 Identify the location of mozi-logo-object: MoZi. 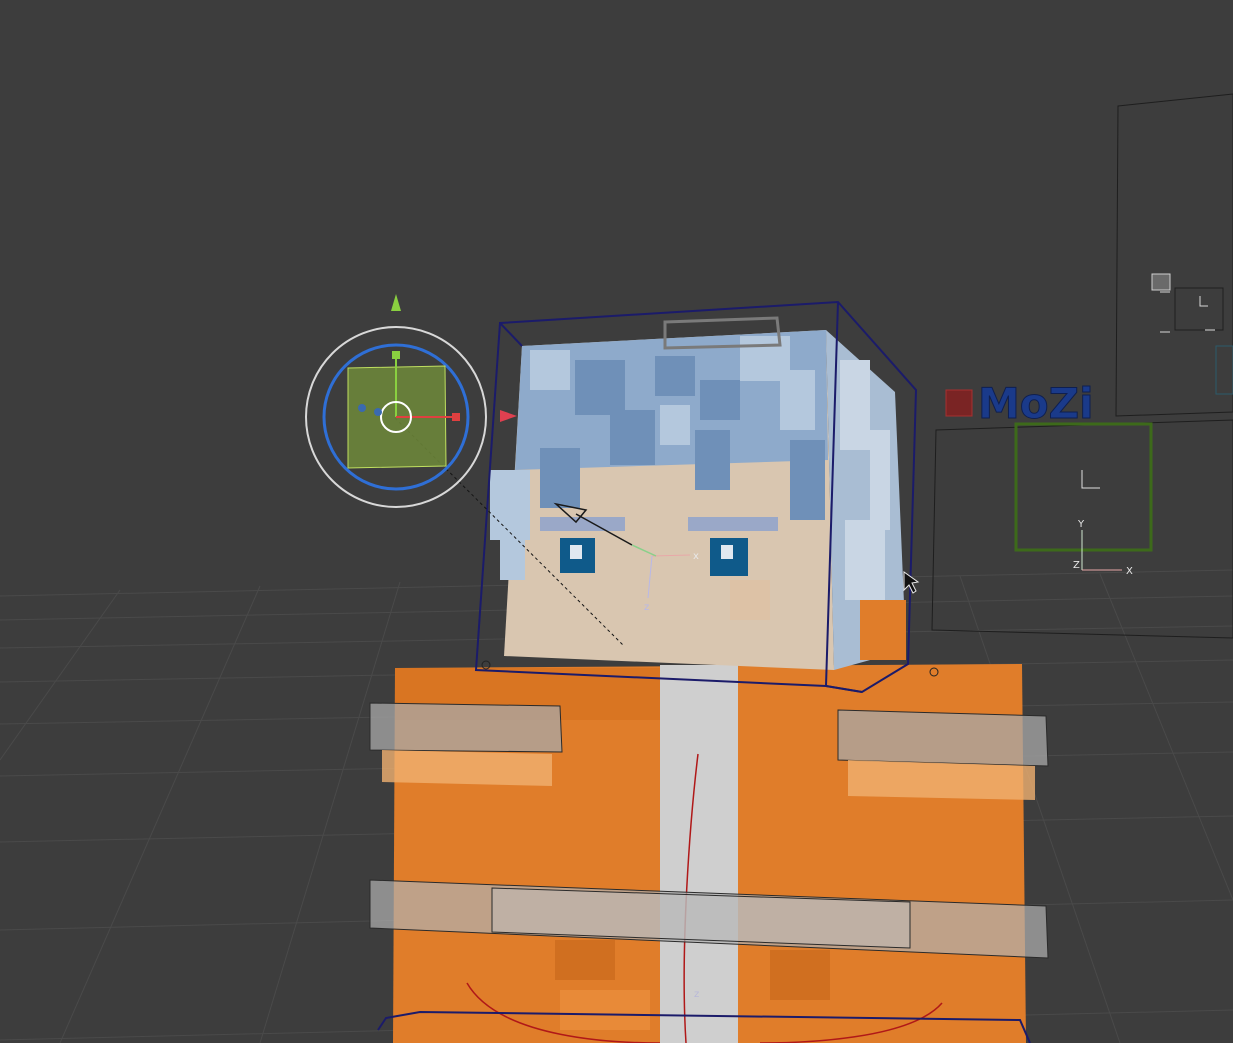
(1019, 404).